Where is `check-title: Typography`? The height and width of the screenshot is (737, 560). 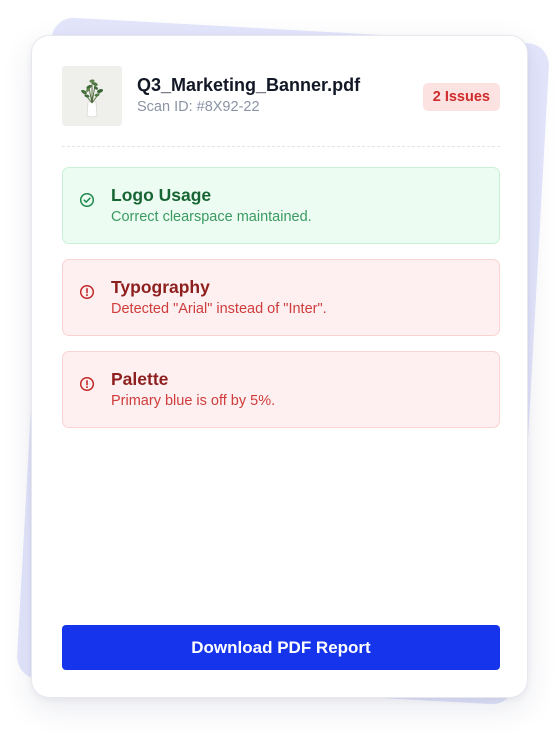 check-title: Typography is located at coordinates (160, 287).